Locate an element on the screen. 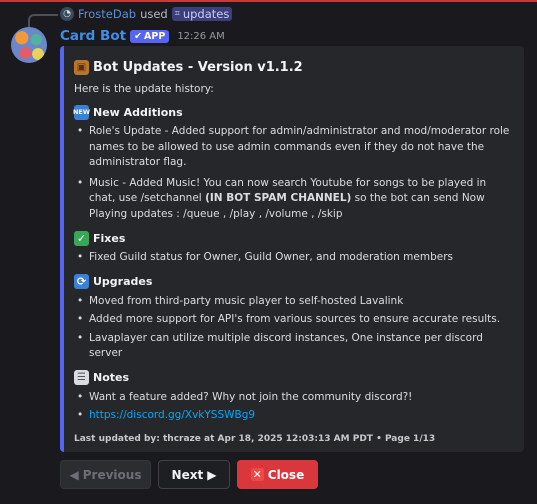  arrow-left-icon: ◀ is located at coordinates (74, 474).